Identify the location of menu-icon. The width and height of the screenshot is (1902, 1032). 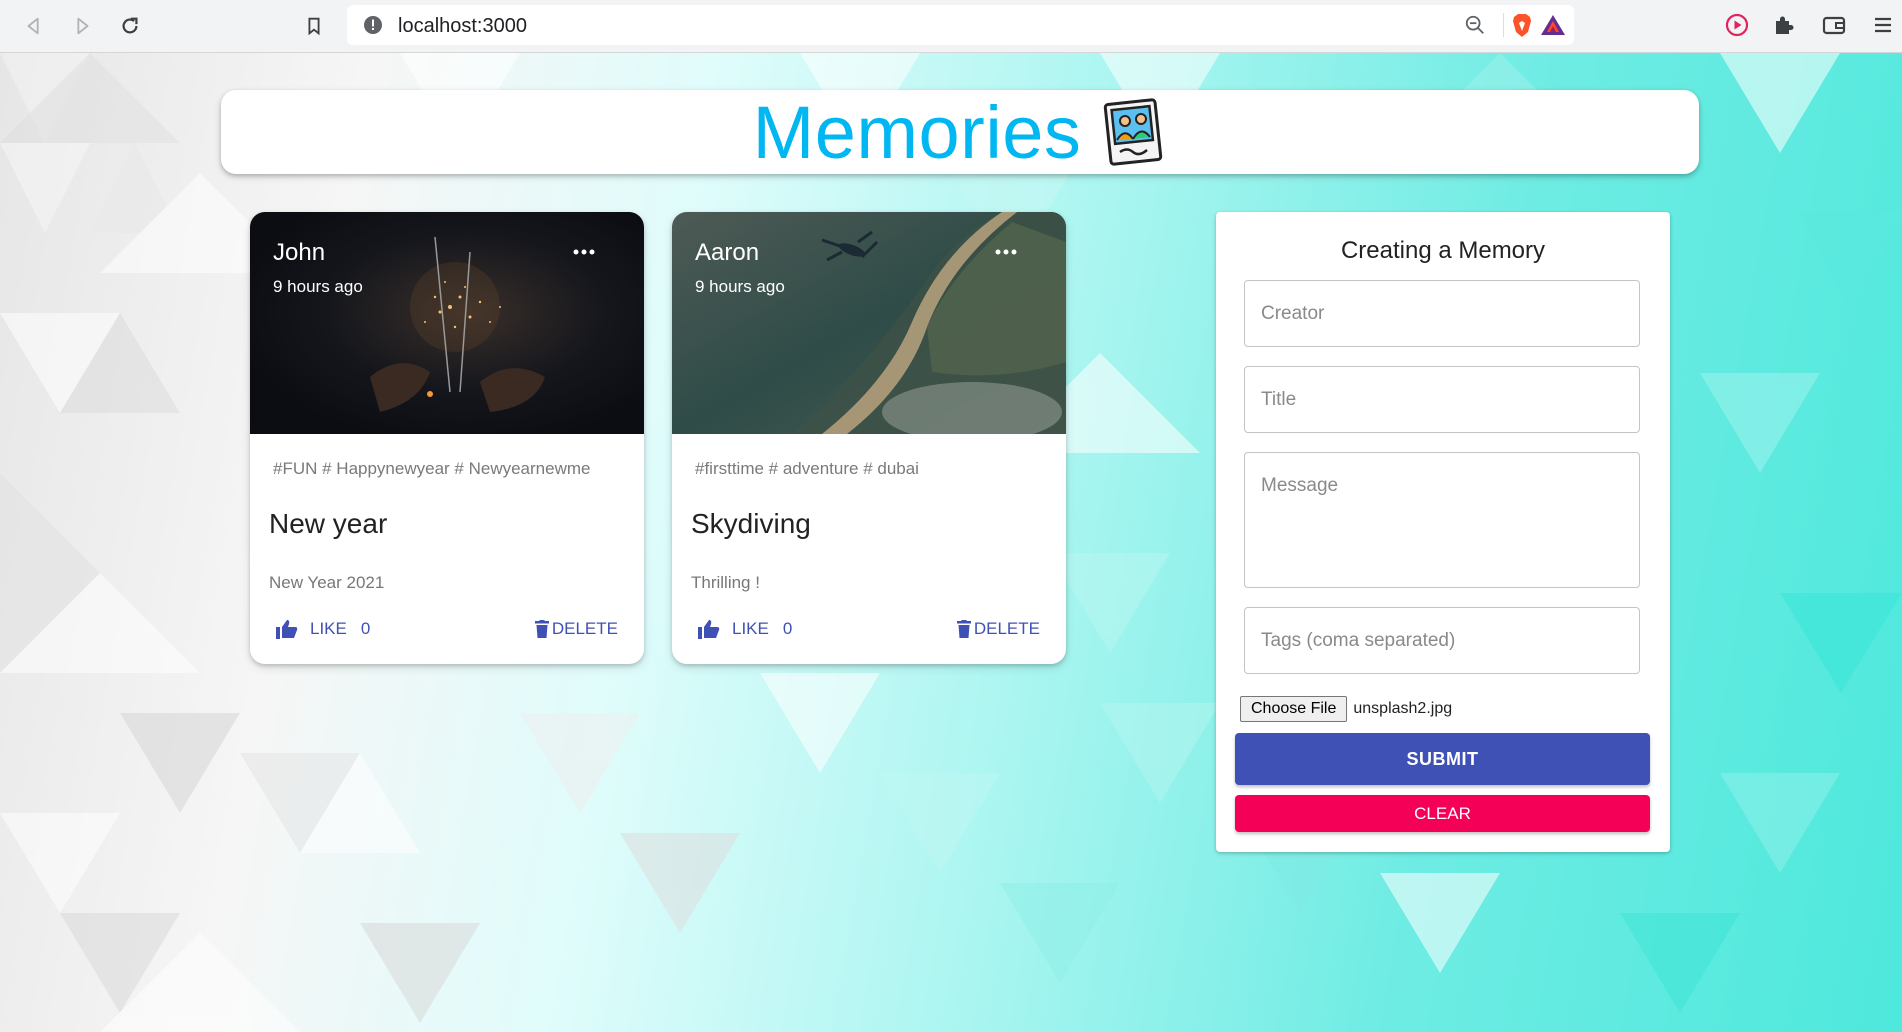
(1884, 26).